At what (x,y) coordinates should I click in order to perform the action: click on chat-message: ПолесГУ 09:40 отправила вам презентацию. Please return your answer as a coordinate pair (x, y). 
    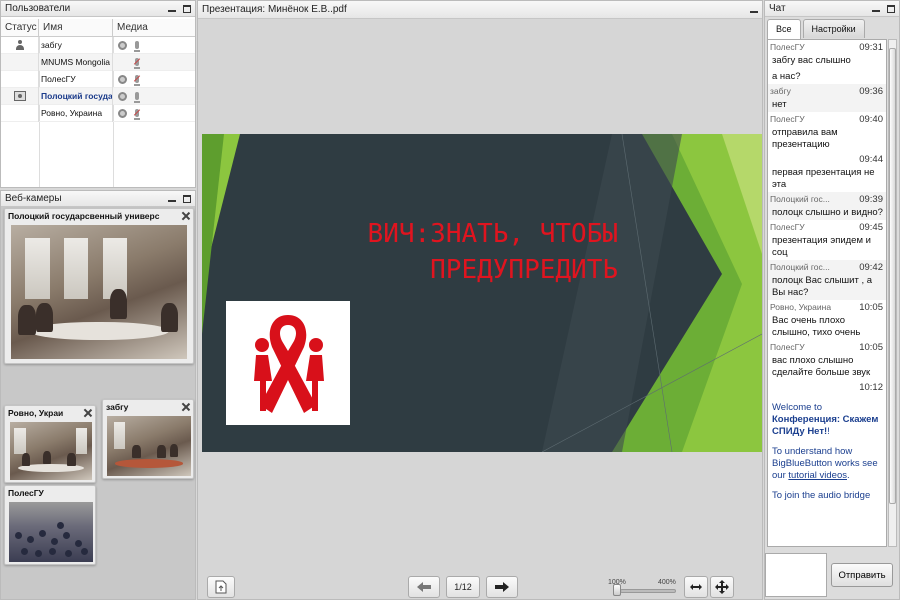
    Looking at the image, I should click on (827, 132).